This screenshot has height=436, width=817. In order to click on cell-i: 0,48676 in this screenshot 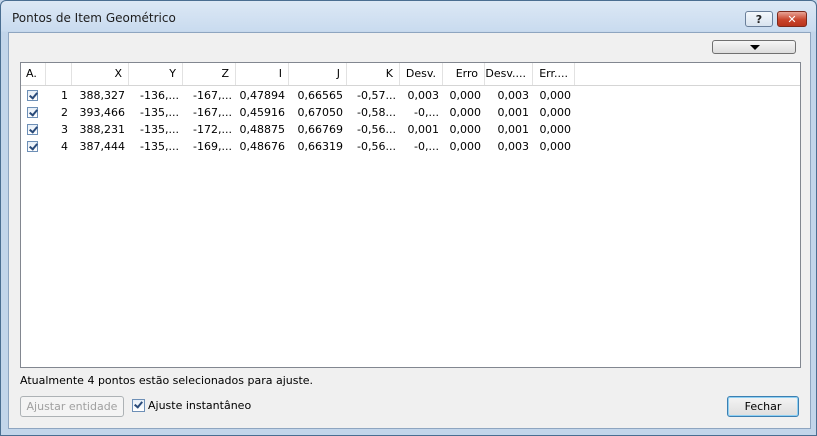, I will do `click(262, 146)`.